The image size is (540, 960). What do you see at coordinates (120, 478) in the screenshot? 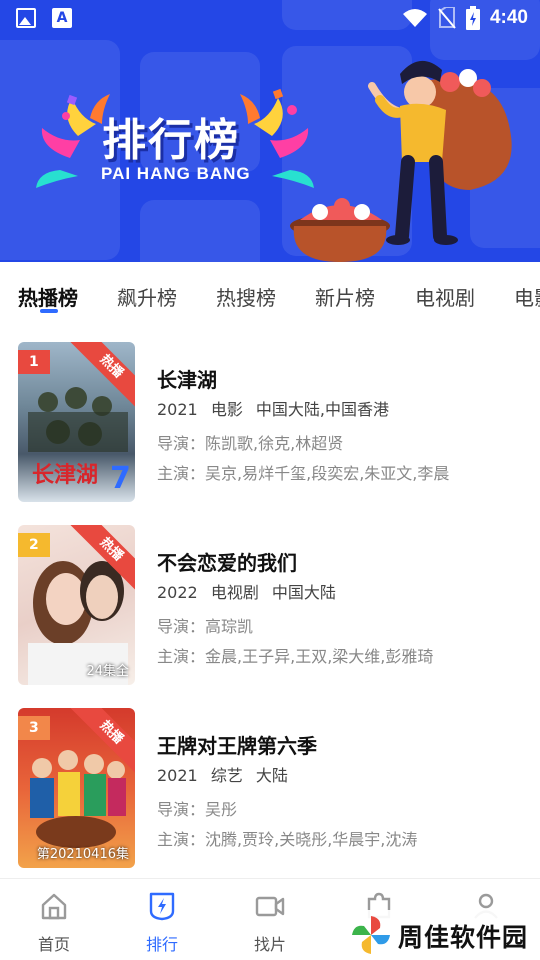
I see `svg-text: 7` at bounding box center [120, 478].